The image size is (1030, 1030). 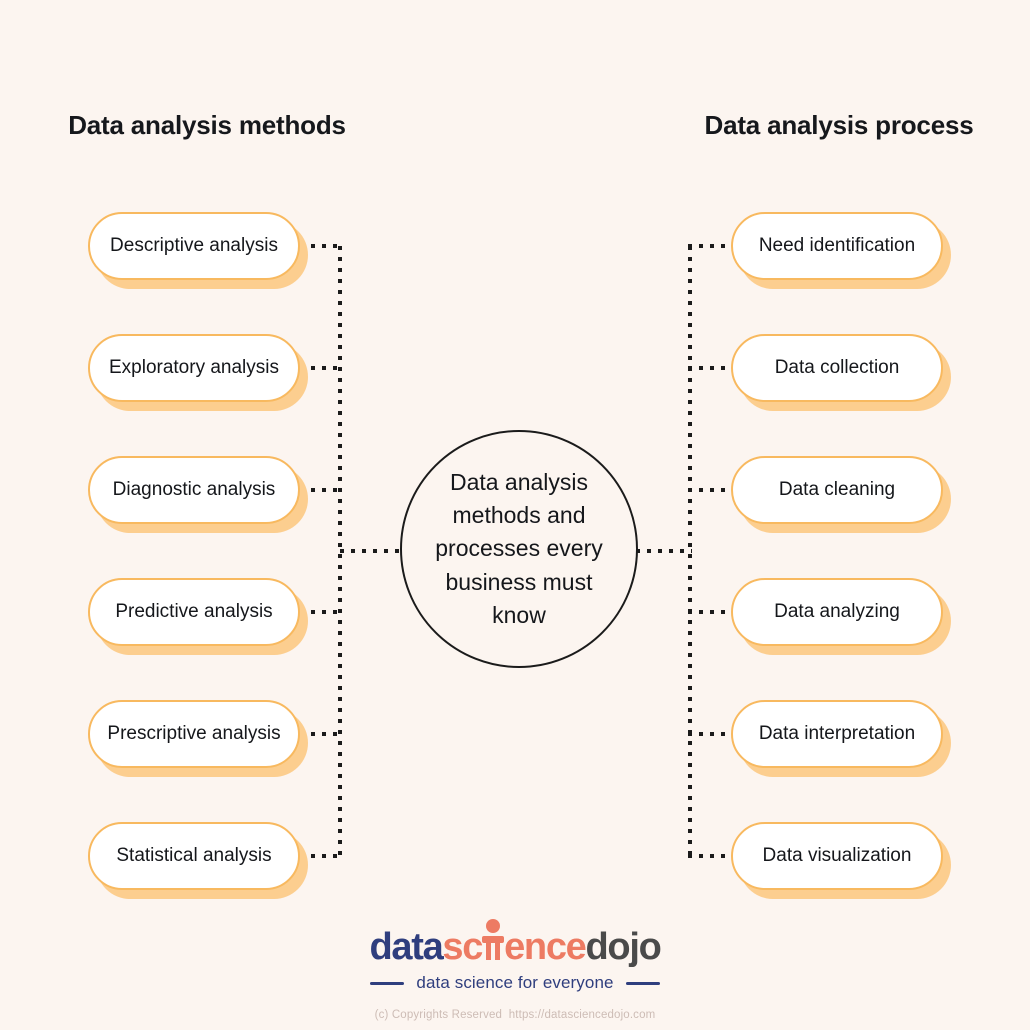 I want to click on node-need-identification: Need identification, so click(x=837, y=246).